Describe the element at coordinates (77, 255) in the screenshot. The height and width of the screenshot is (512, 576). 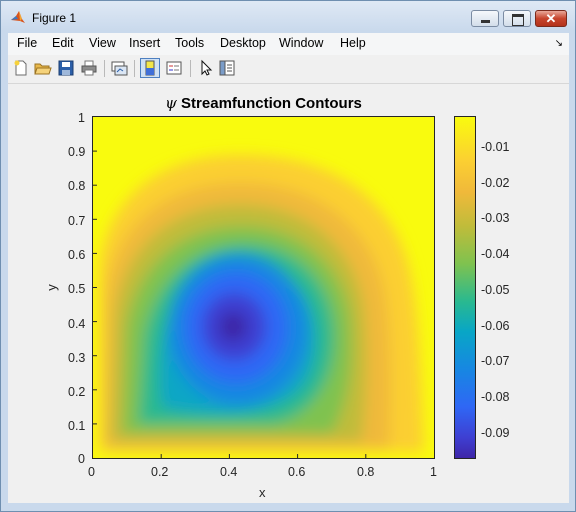
I see `y-tick-label: 0.6` at that location.